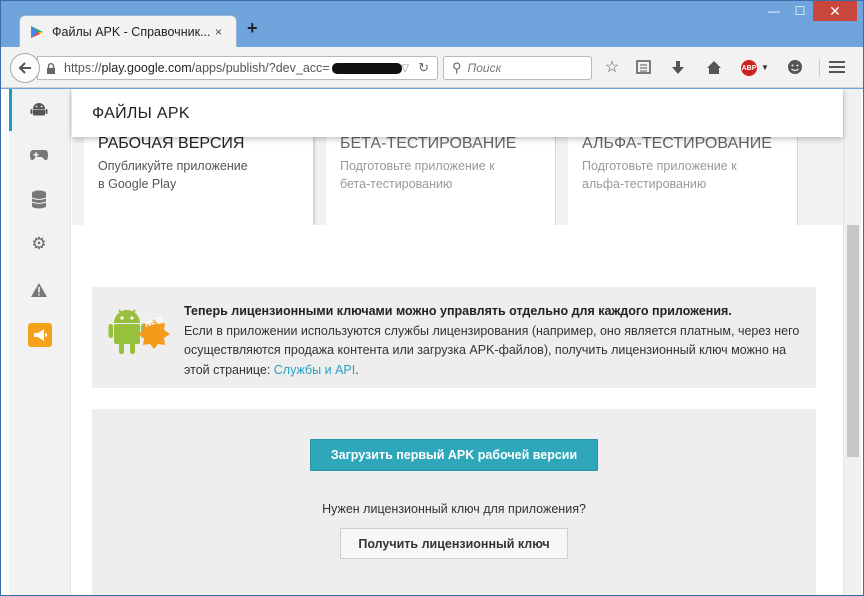 The width and height of the screenshot is (864, 596). Describe the element at coordinates (252, 28) in the screenshot. I see `new-tab-button: +` at that location.